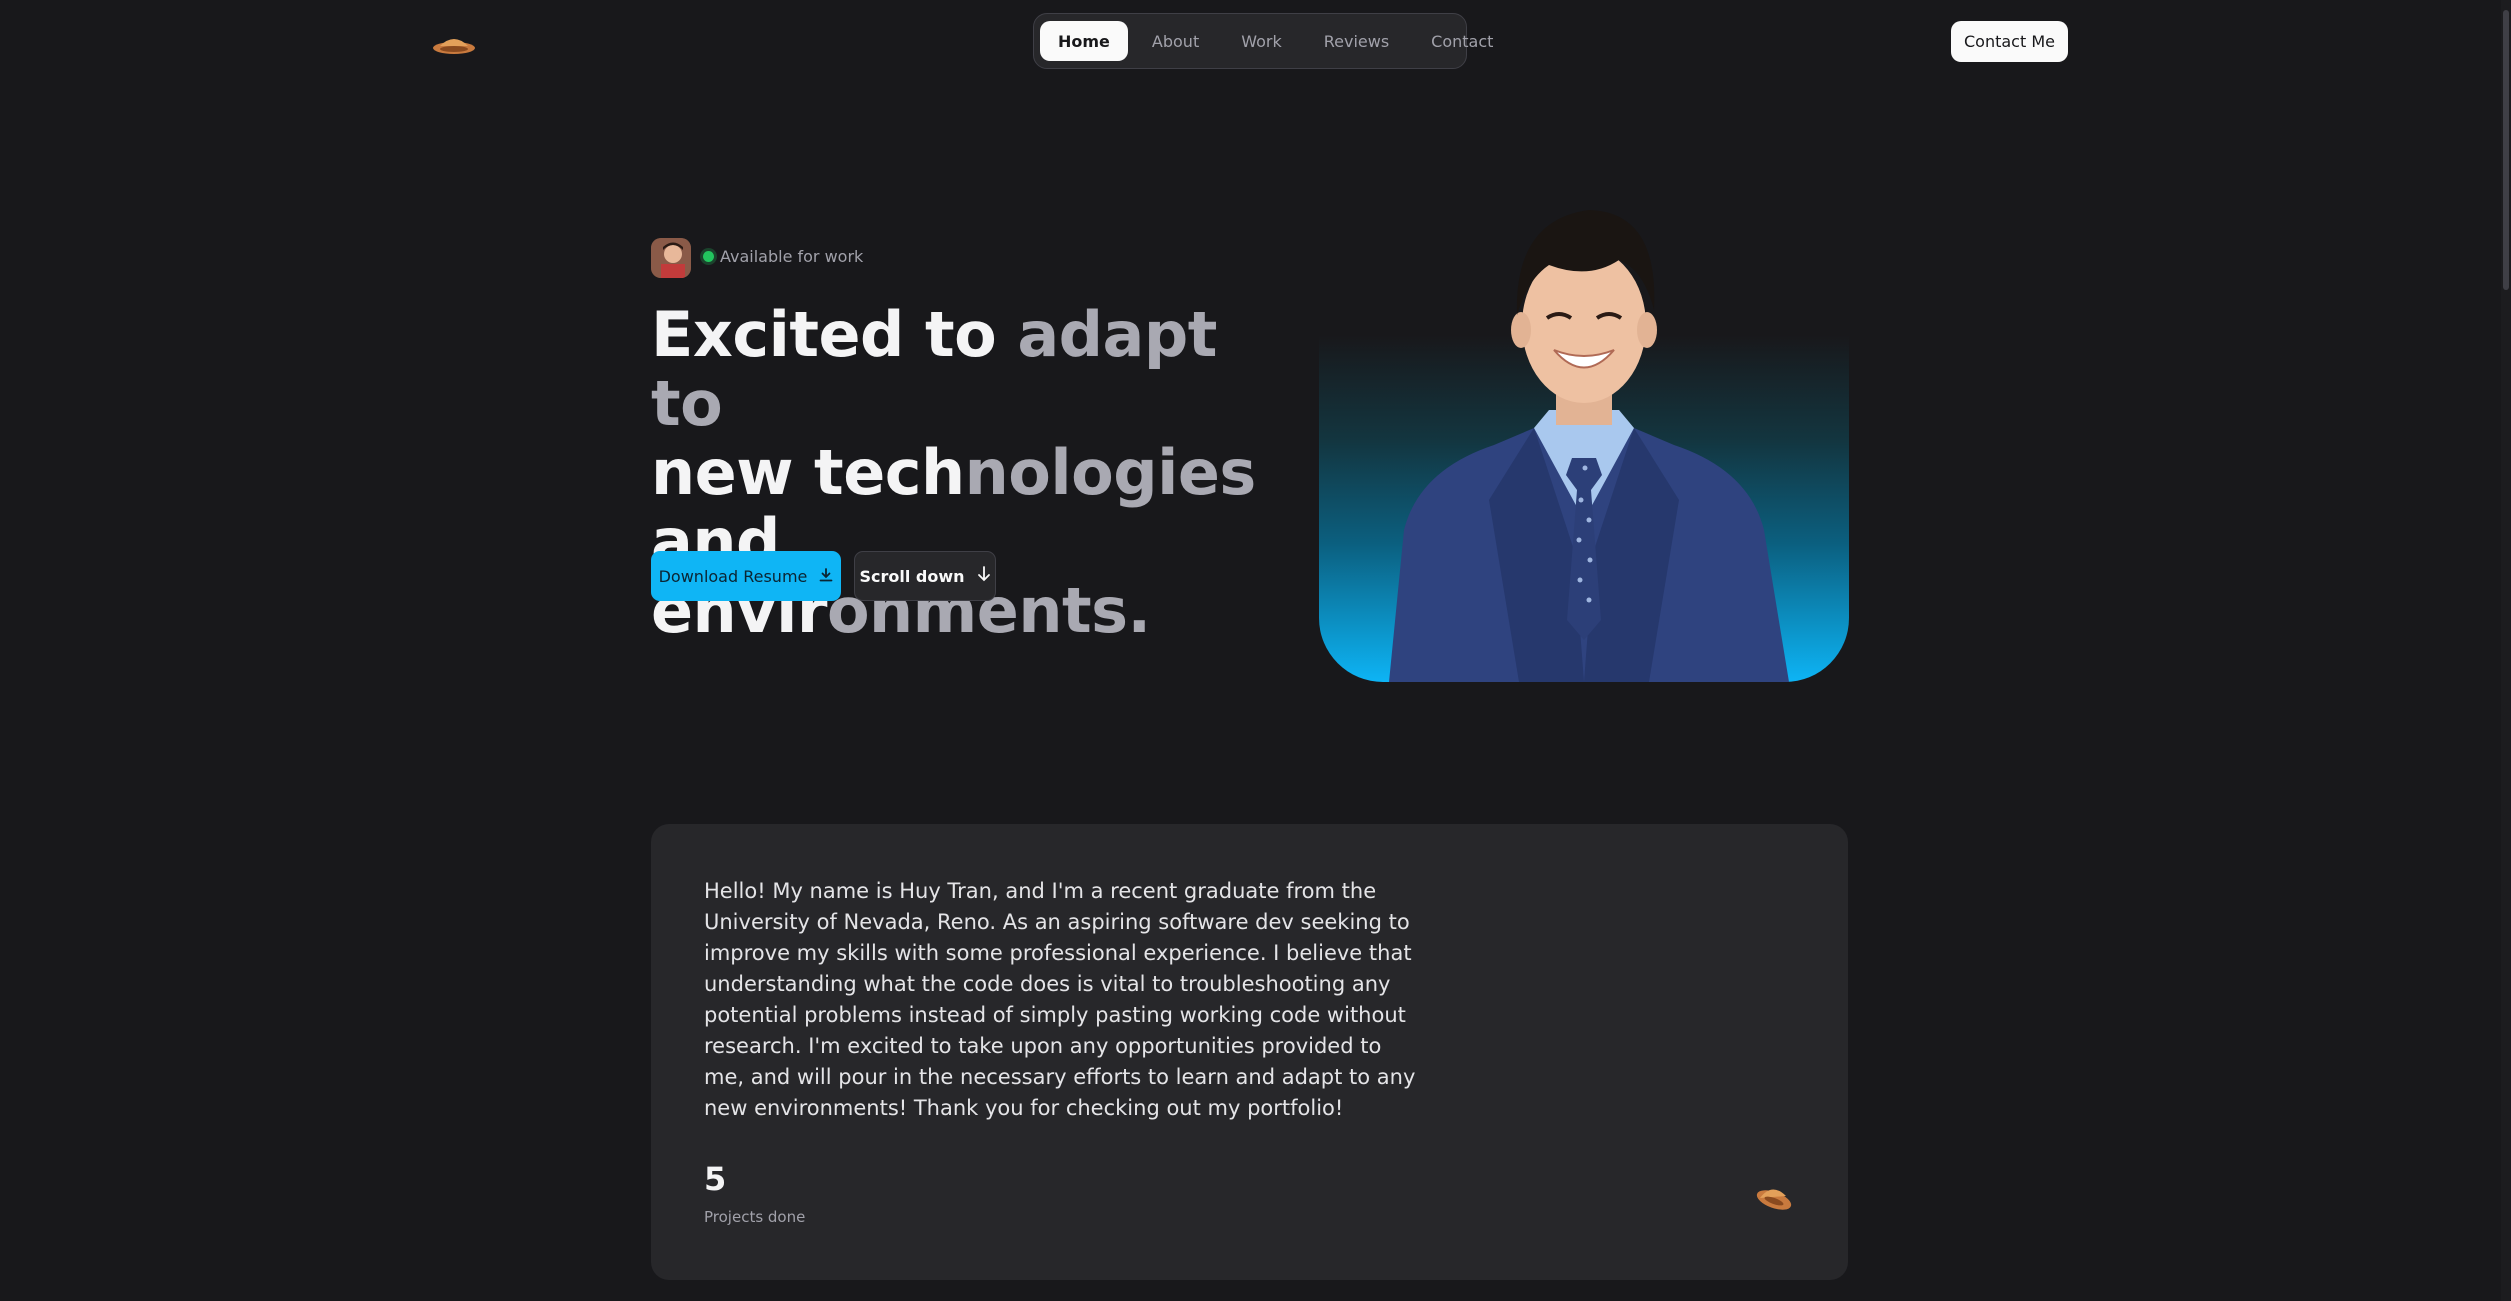 This screenshot has width=2511, height=1301. I want to click on nav-reviews: Reviews, so click(1356, 41).